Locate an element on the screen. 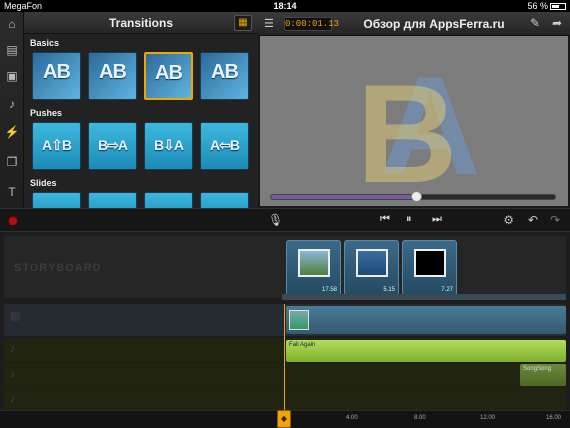  transition-basic-4: AB is located at coordinates (224, 76).